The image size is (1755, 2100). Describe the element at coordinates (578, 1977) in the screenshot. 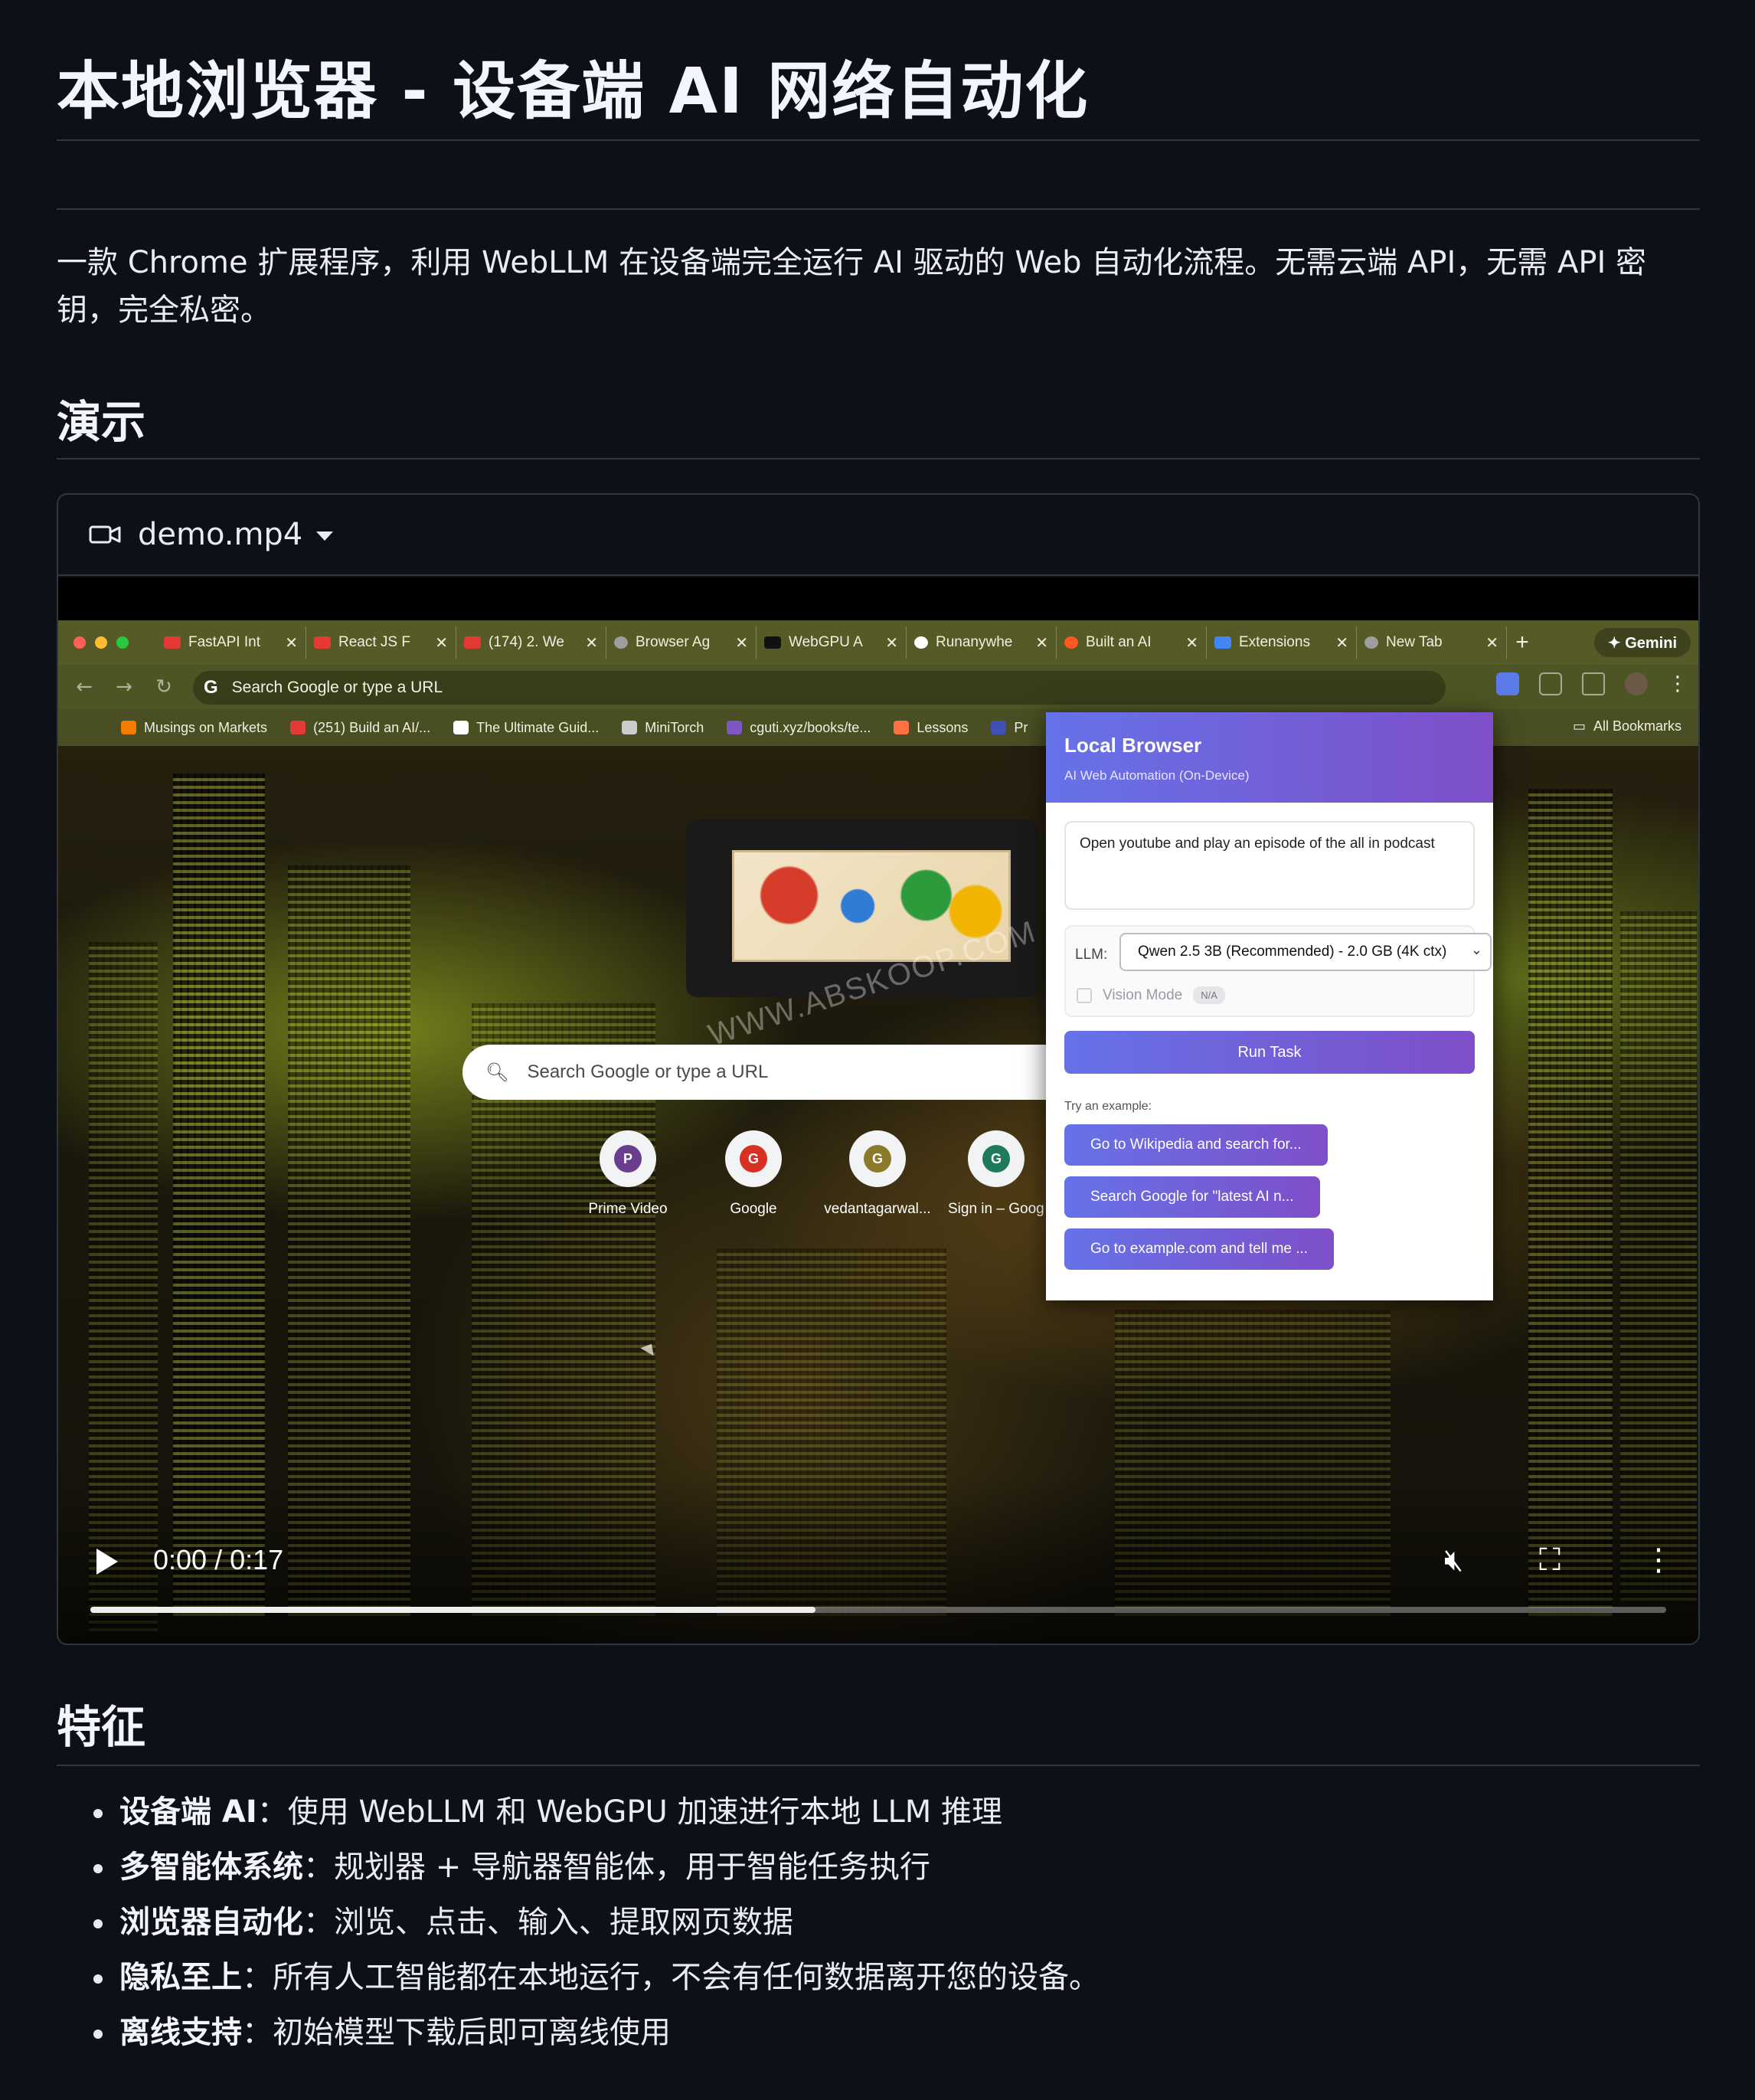

I see `list-item: 隐私至上：所有人工智能都在本地运行，不会有任何数据离开您的设备。` at that location.